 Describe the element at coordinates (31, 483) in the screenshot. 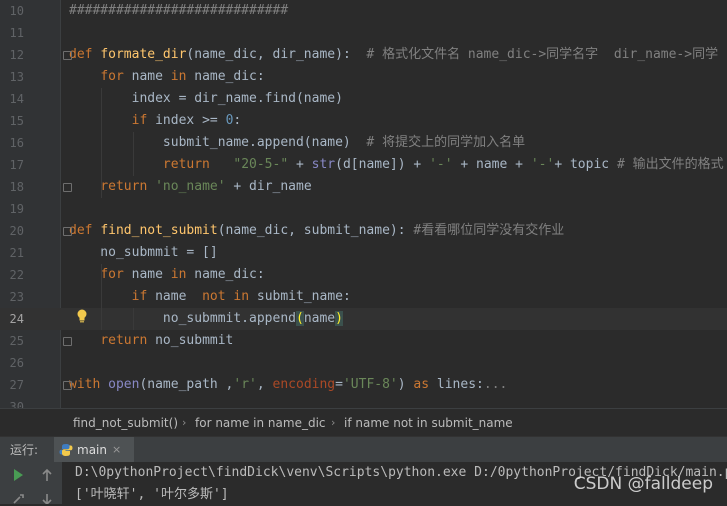

I see `console-toolbar` at that location.